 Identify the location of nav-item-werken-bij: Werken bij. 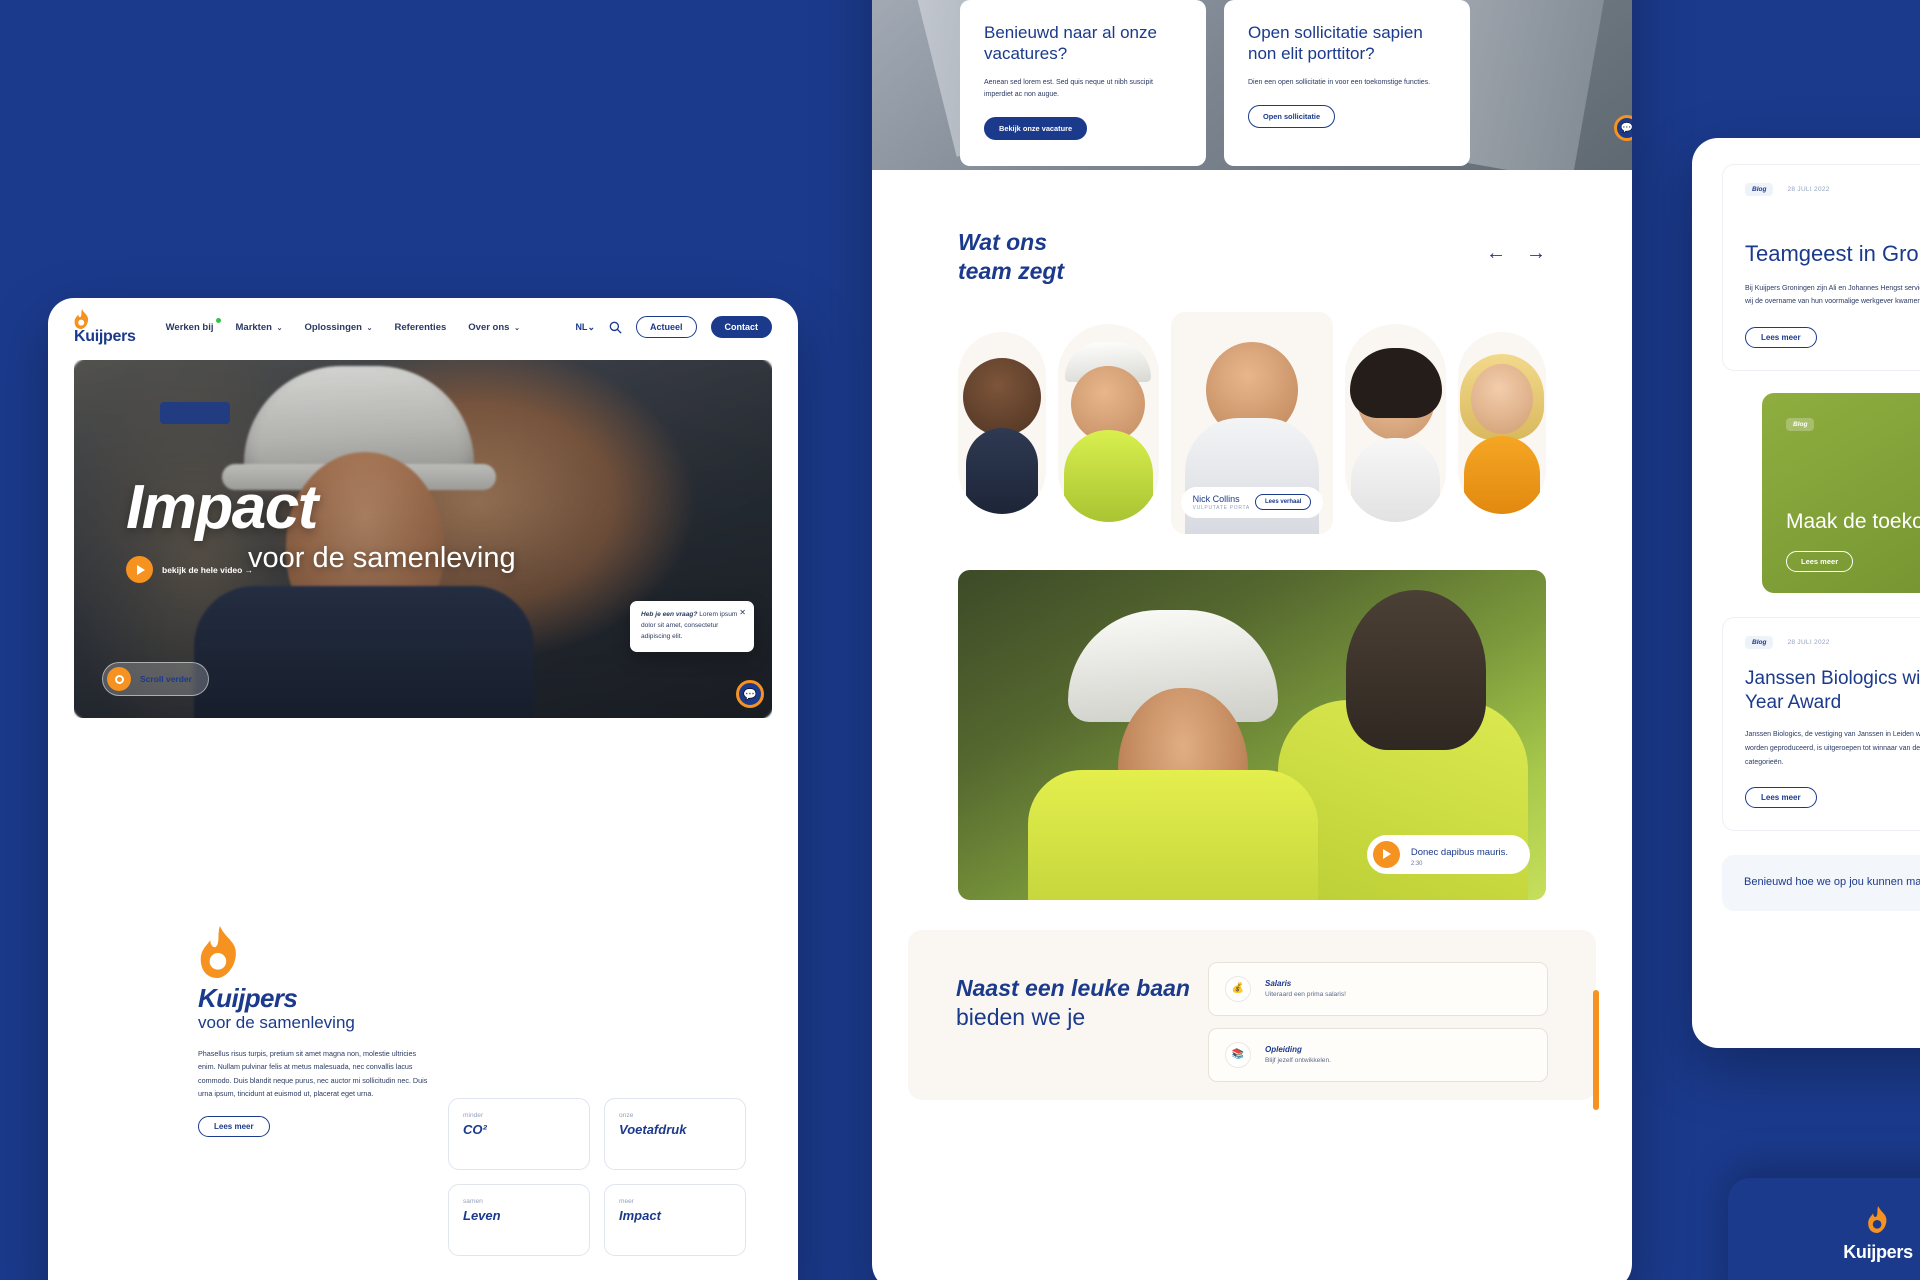
(193, 325).